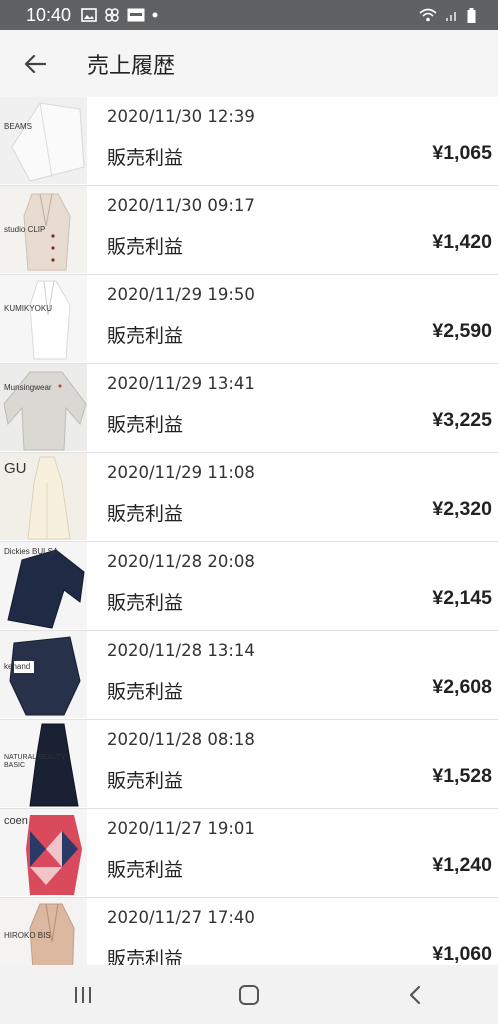  What do you see at coordinates (181, 383) in the screenshot?
I see `sale-date: 2020/11/29 13:41` at bounding box center [181, 383].